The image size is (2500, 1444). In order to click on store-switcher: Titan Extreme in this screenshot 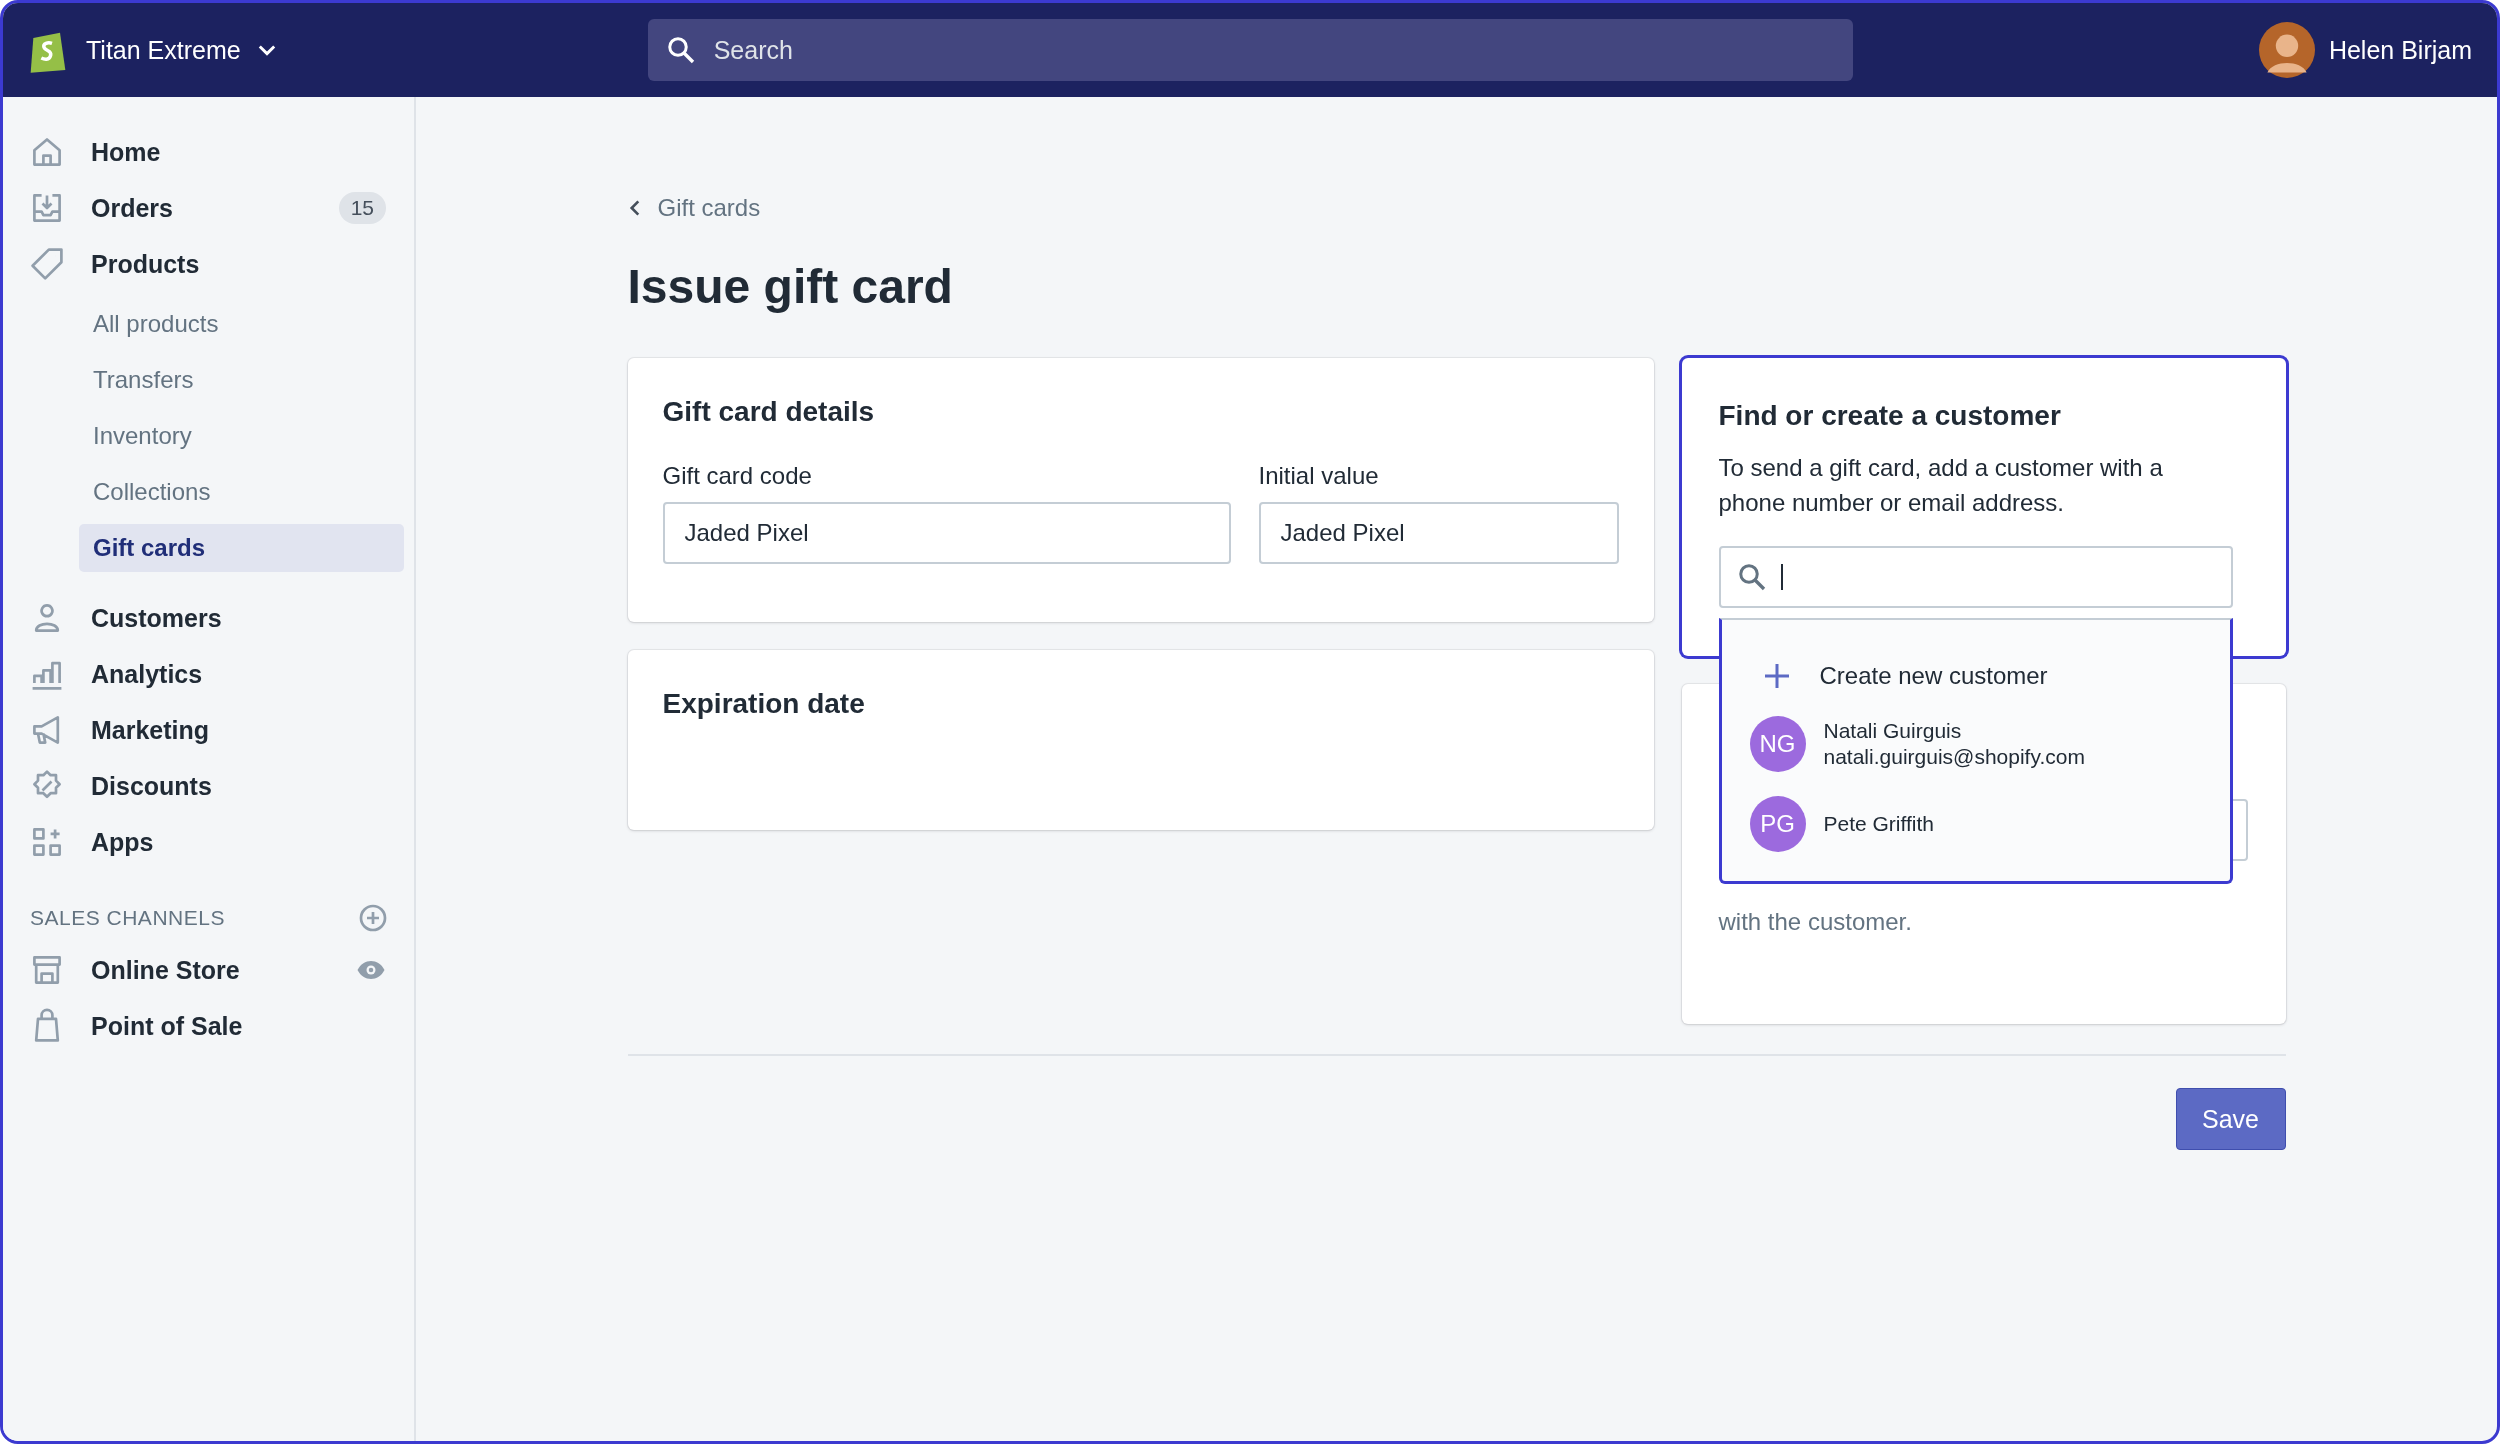, I will do `click(182, 50)`.